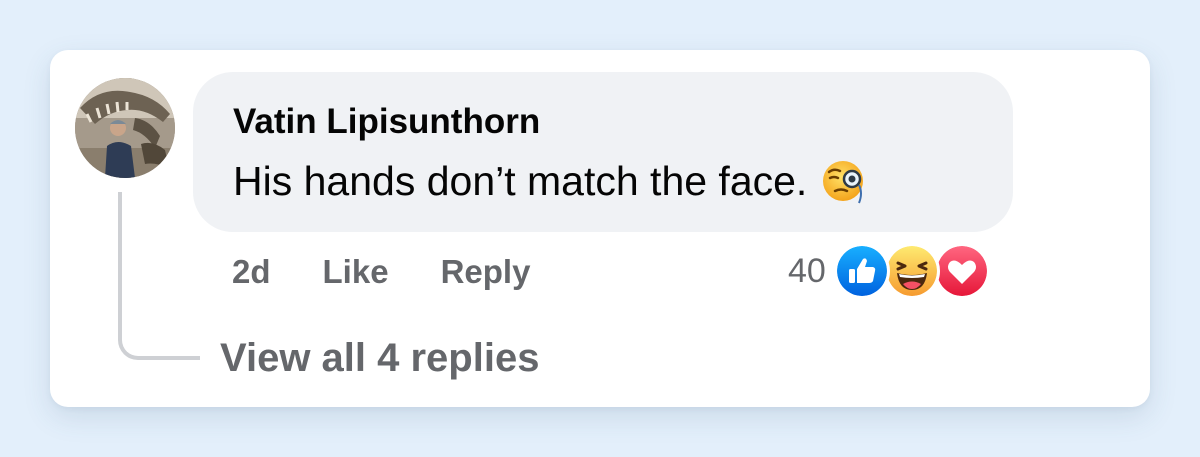 This screenshot has height=457, width=1200. I want to click on comment-body: His hands don’t match the face., so click(551, 181).